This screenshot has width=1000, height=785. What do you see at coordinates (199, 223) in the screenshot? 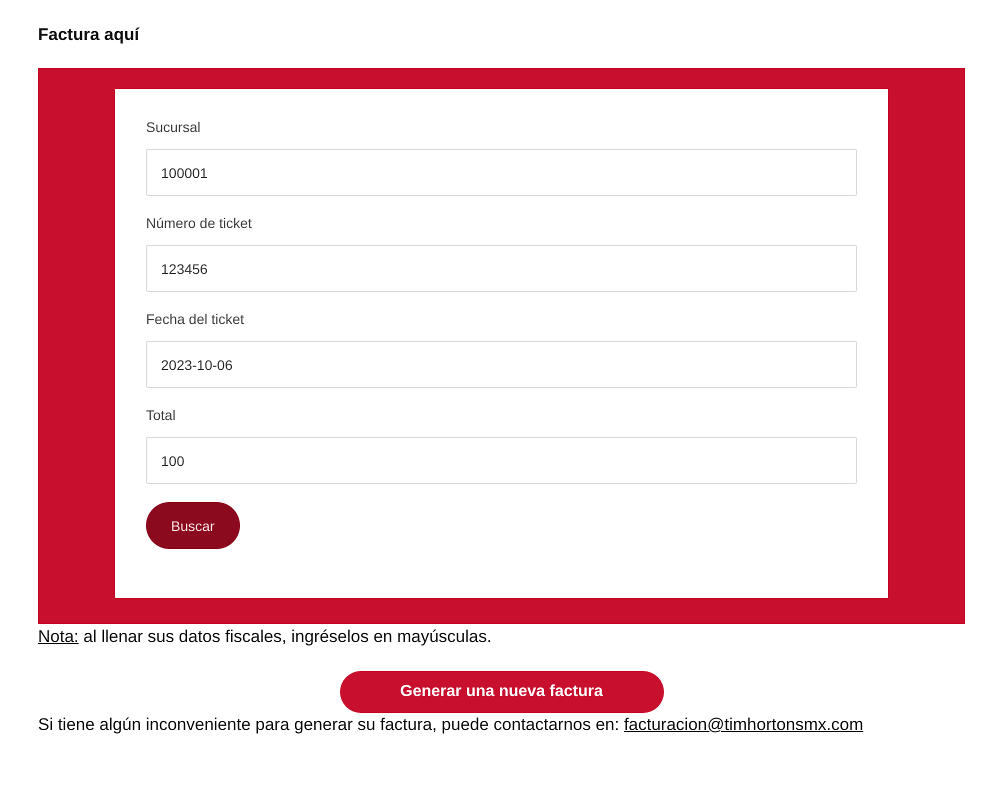
I see `field-label: Número de ticket` at bounding box center [199, 223].